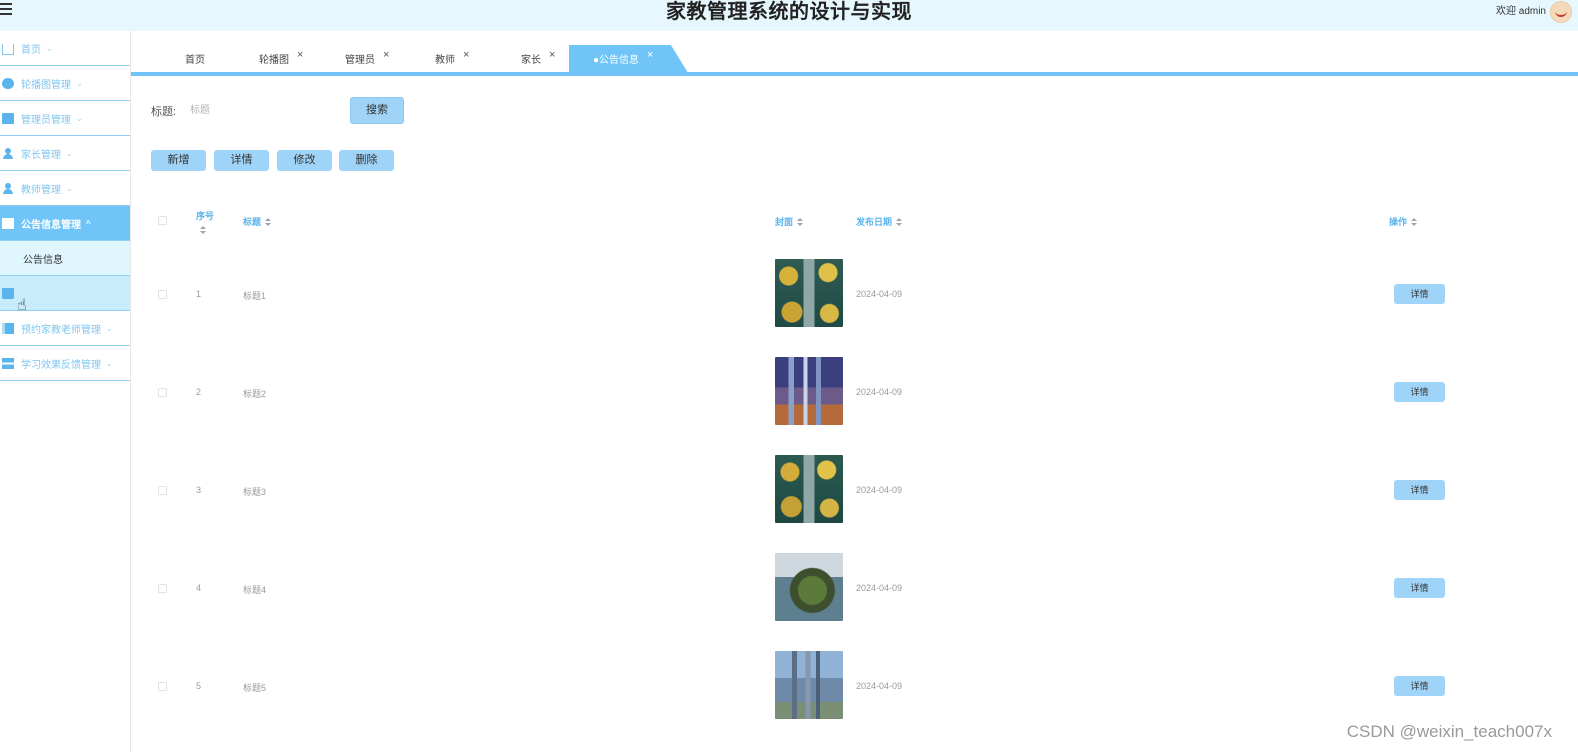  Describe the element at coordinates (616, 60) in the screenshot. I see `tab-label: ●公告信息` at that location.